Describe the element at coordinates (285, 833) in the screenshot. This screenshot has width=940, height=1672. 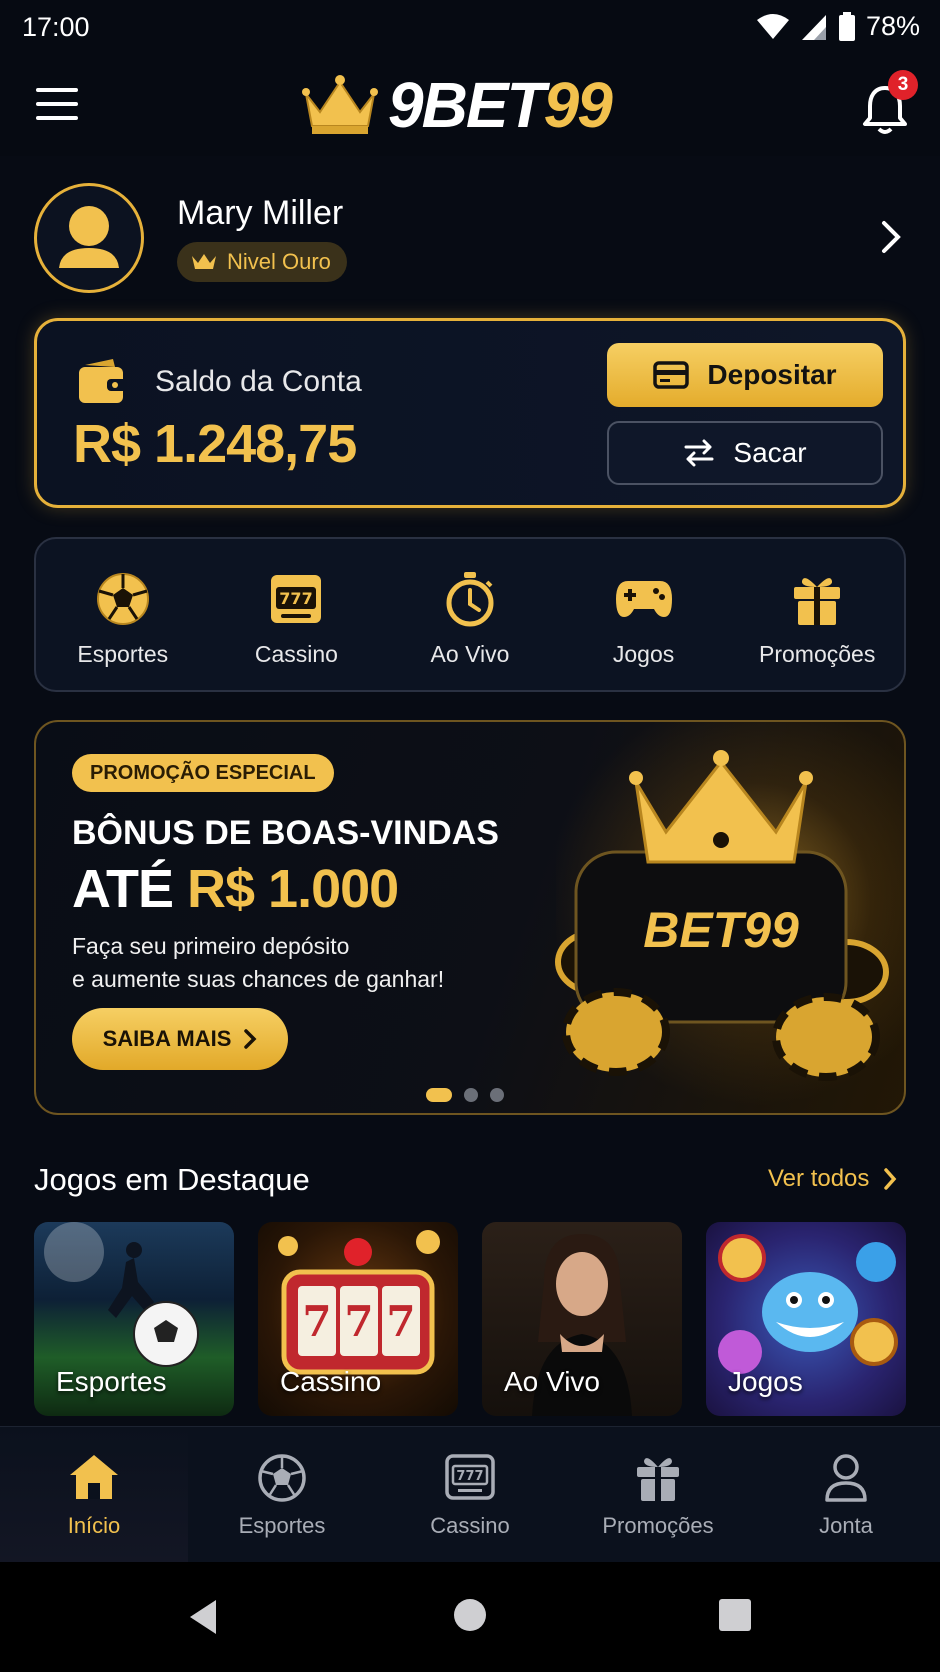
I see `promo-headline: BÔNUS DE BOAS-VINDAS` at that location.